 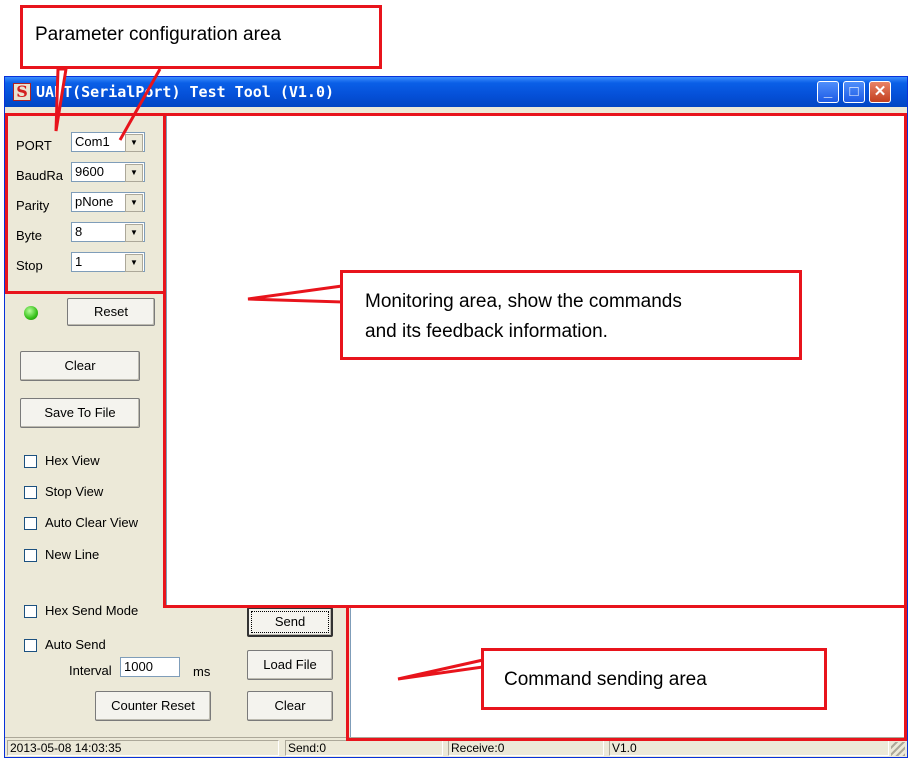 I want to click on annotation-command-text: Command sending area, so click(x=605, y=679).